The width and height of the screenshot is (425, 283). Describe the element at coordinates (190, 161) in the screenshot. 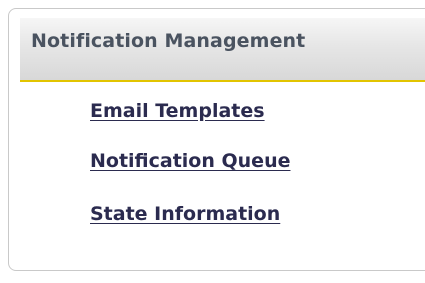

I see `notification-queue-link: Notification Queue` at that location.